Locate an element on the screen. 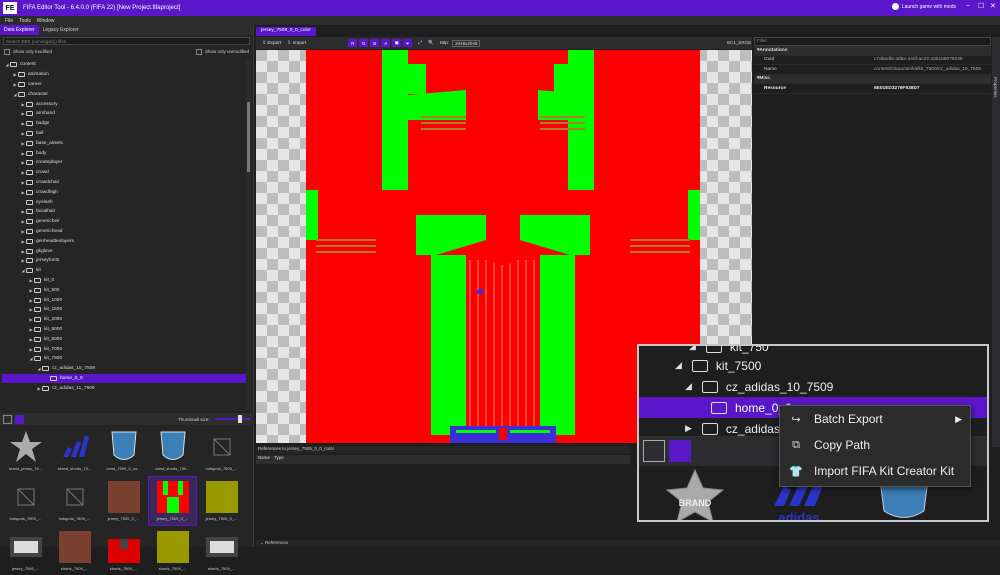  tree-item: ◢ character is located at coordinates (124, 94).